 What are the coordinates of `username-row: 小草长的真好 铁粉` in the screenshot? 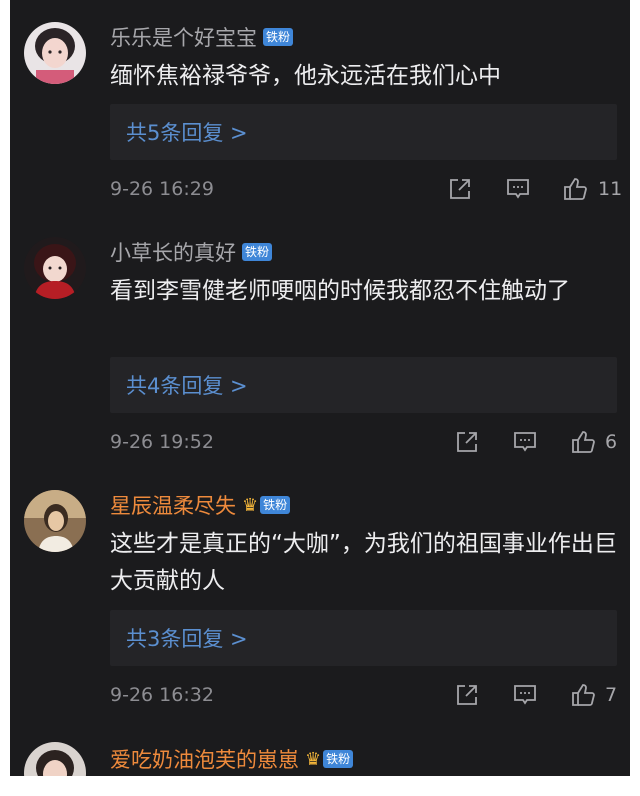 It's located at (191, 252).